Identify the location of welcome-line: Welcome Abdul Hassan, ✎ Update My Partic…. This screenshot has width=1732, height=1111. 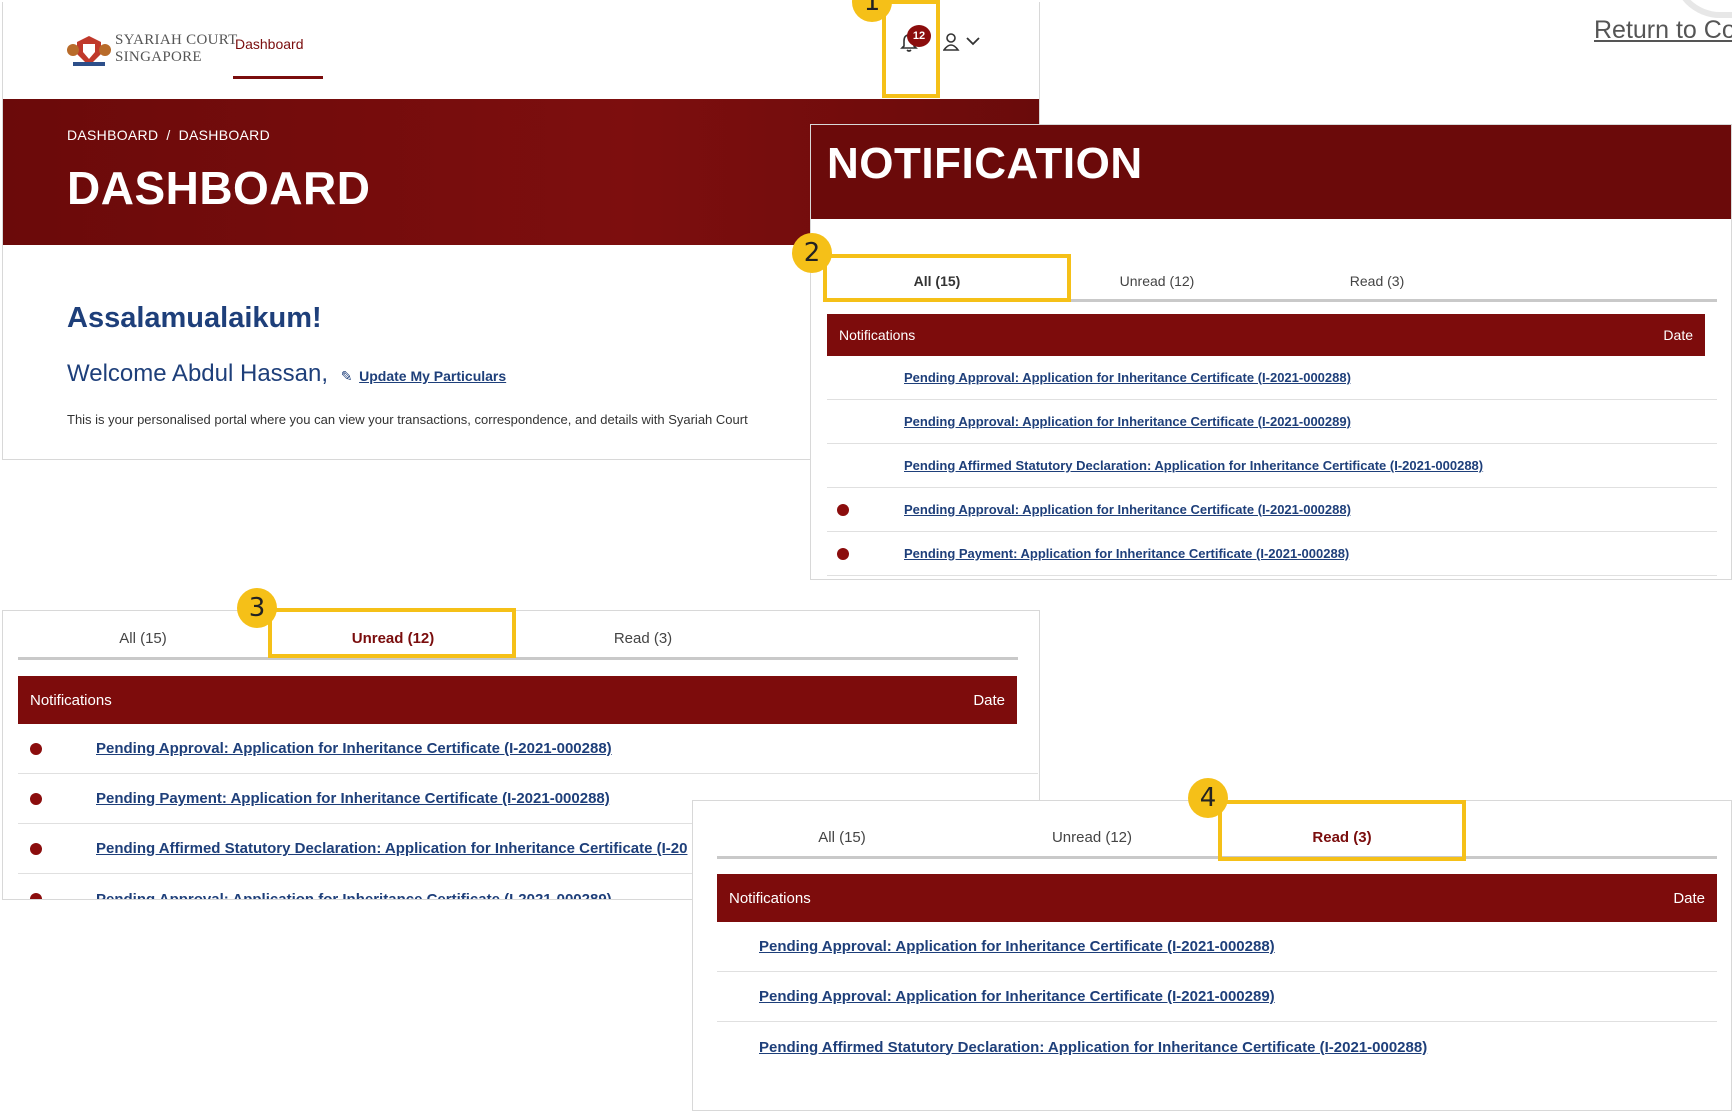
(286, 374).